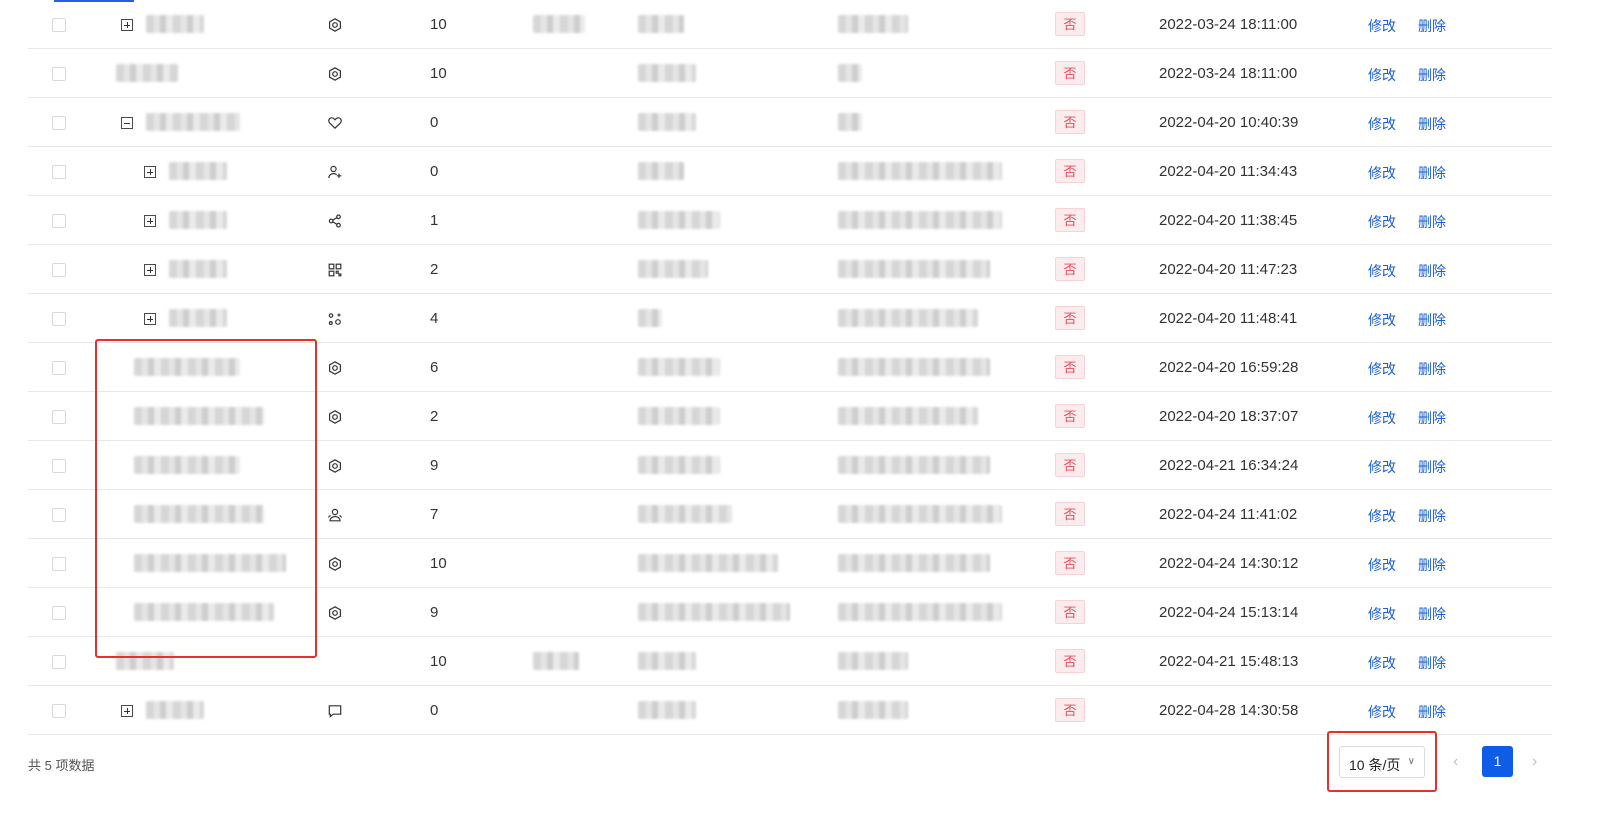 The width and height of the screenshot is (1603, 813). I want to click on sort-order-value: 10, so click(438, 73).